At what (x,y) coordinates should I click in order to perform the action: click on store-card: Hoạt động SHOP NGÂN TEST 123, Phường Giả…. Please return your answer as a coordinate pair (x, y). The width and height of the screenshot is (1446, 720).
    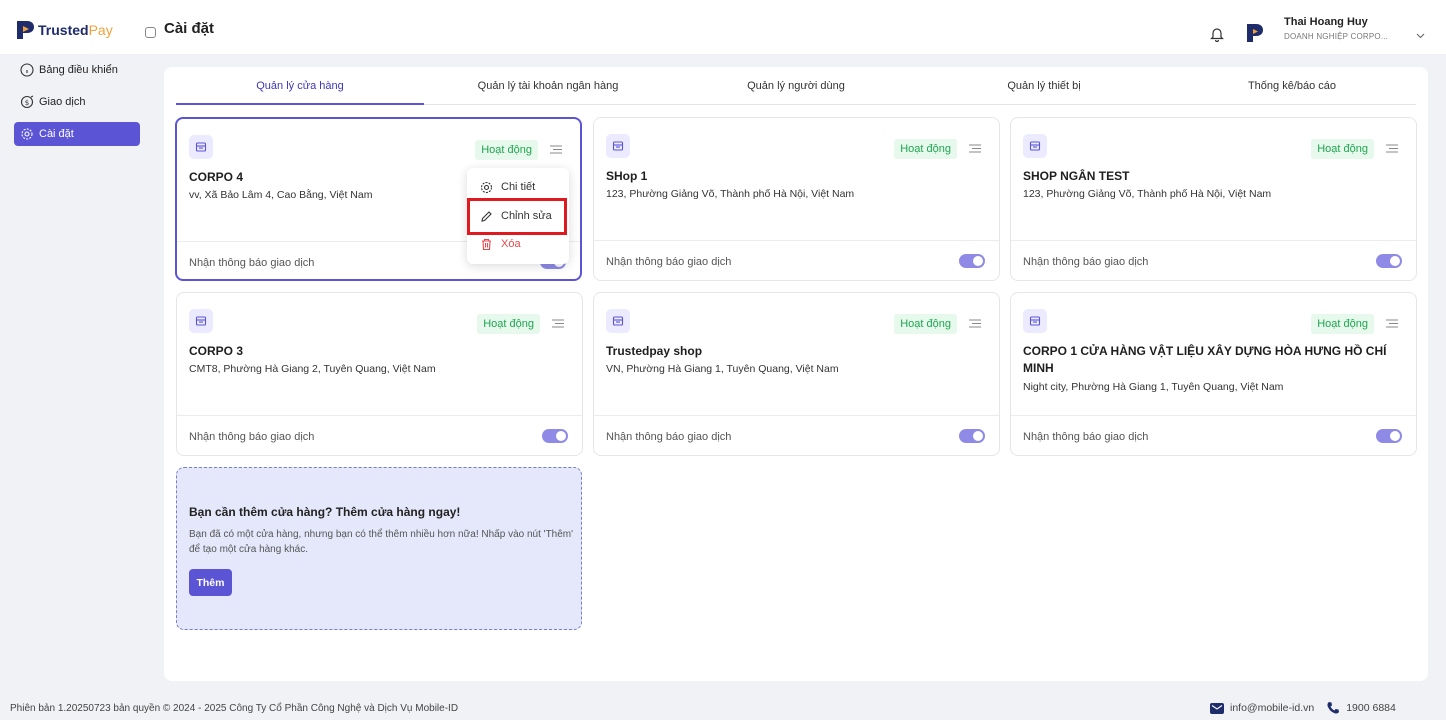
    Looking at the image, I should click on (1213, 199).